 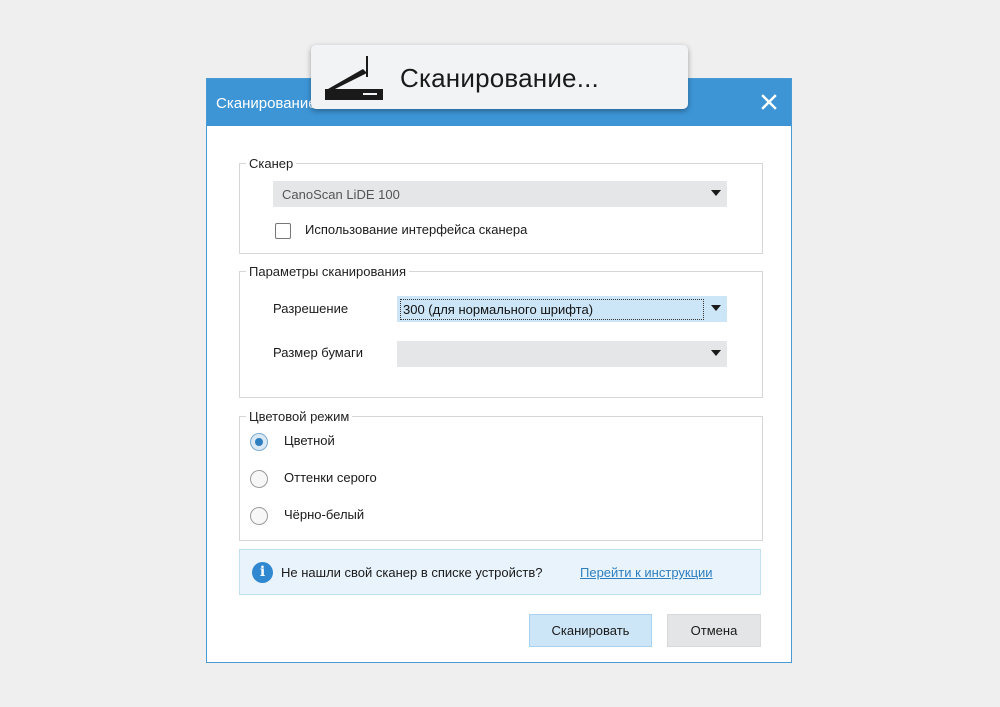 What do you see at coordinates (412, 572) in the screenshot?
I see `info-text: Не нашли свой сканер в списке устройств?` at bounding box center [412, 572].